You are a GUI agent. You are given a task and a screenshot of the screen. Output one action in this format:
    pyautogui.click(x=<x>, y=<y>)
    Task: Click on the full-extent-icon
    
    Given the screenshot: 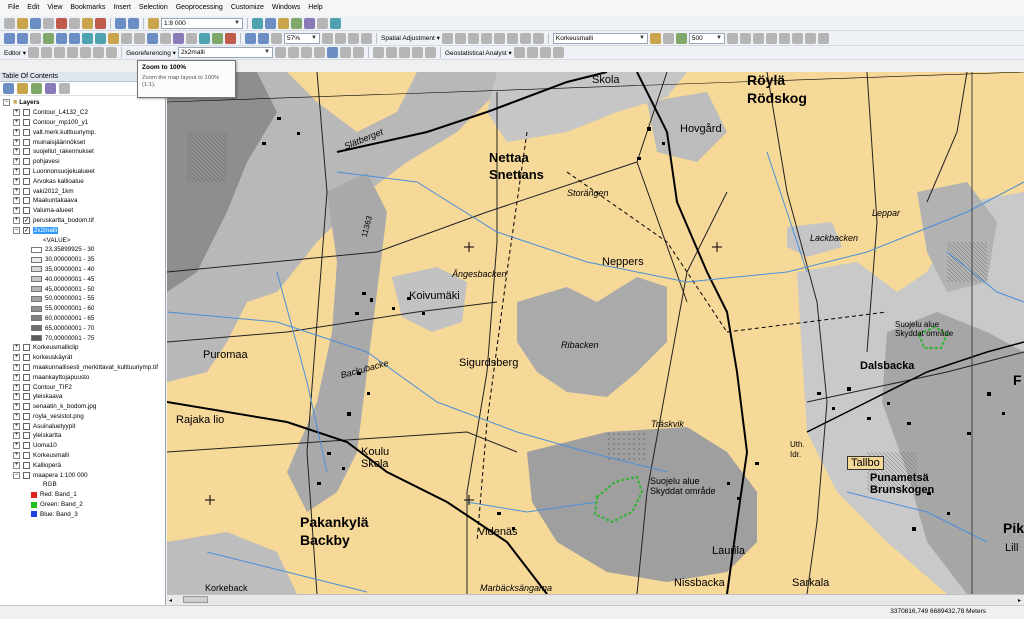 What is the action you would take?
    pyautogui.click(x=48, y=38)
    